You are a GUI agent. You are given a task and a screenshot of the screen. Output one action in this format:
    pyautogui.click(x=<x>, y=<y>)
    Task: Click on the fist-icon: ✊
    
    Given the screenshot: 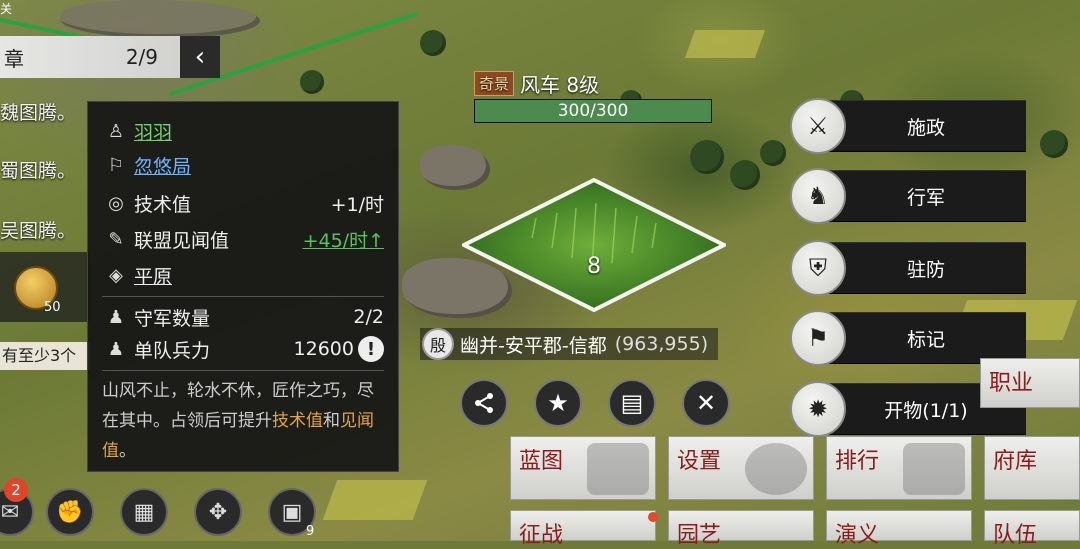 What is the action you would take?
    pyautogui.click(x=70, y=512)
    